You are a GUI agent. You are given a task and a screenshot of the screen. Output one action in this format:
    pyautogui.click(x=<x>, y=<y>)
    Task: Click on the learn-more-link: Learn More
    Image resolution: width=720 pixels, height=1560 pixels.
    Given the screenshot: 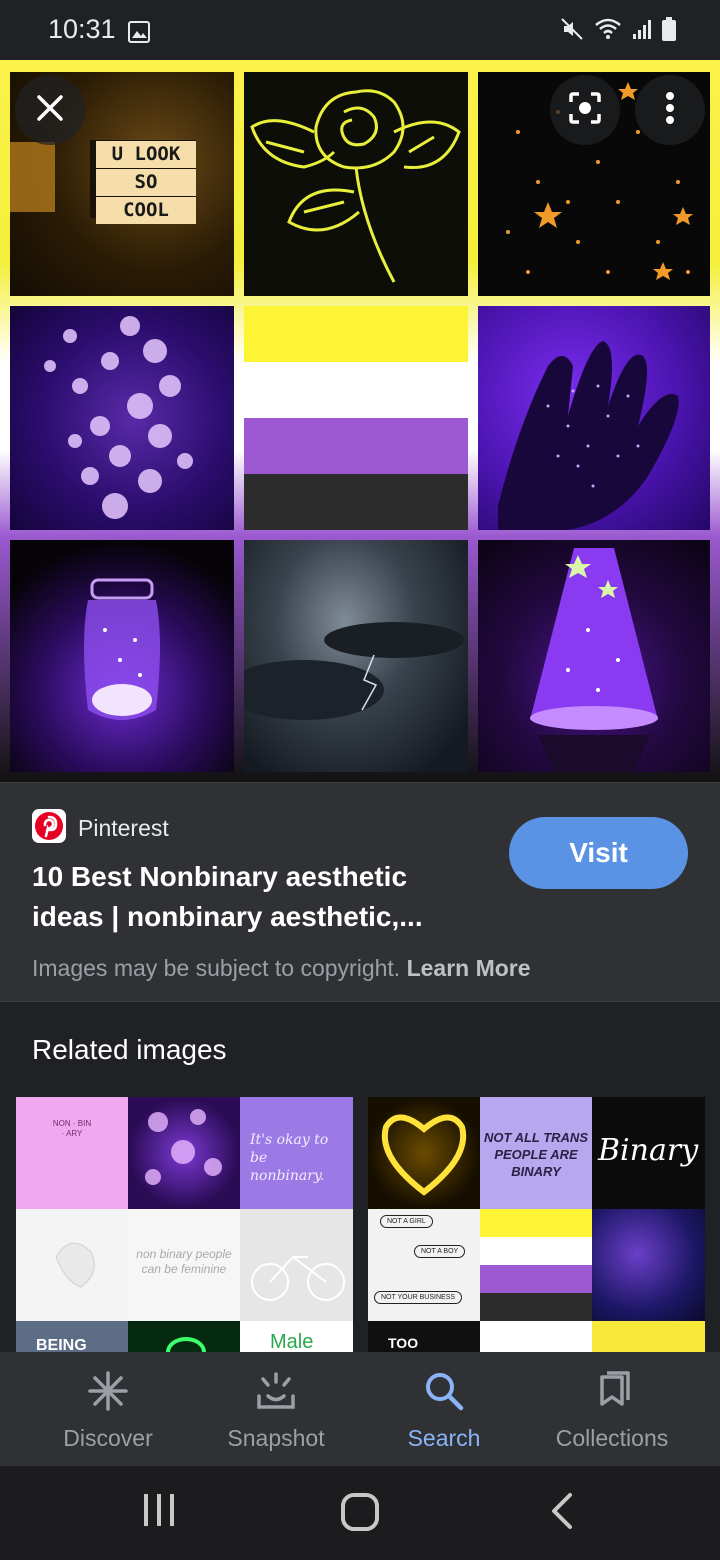 What is the action you would take?
    pyautogui.click(x=469, y=968)
    